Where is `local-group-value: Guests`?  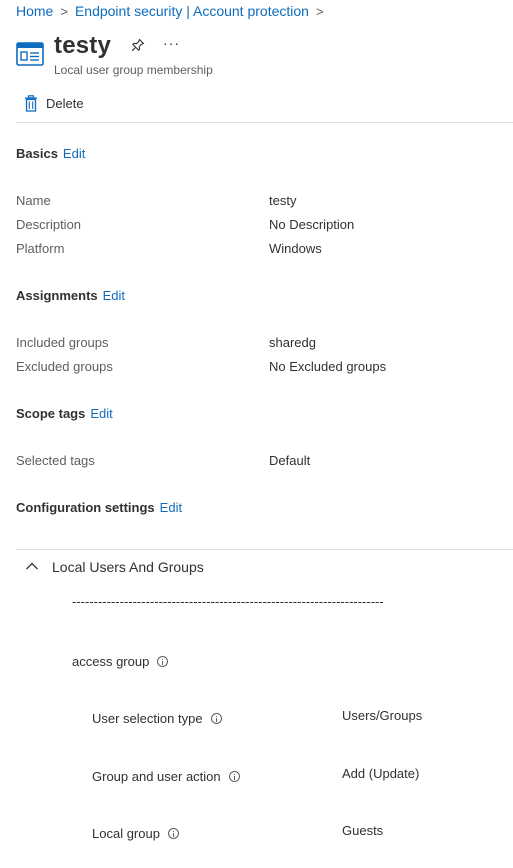
local-group-value: Guests is located at coordinates (363, 830).